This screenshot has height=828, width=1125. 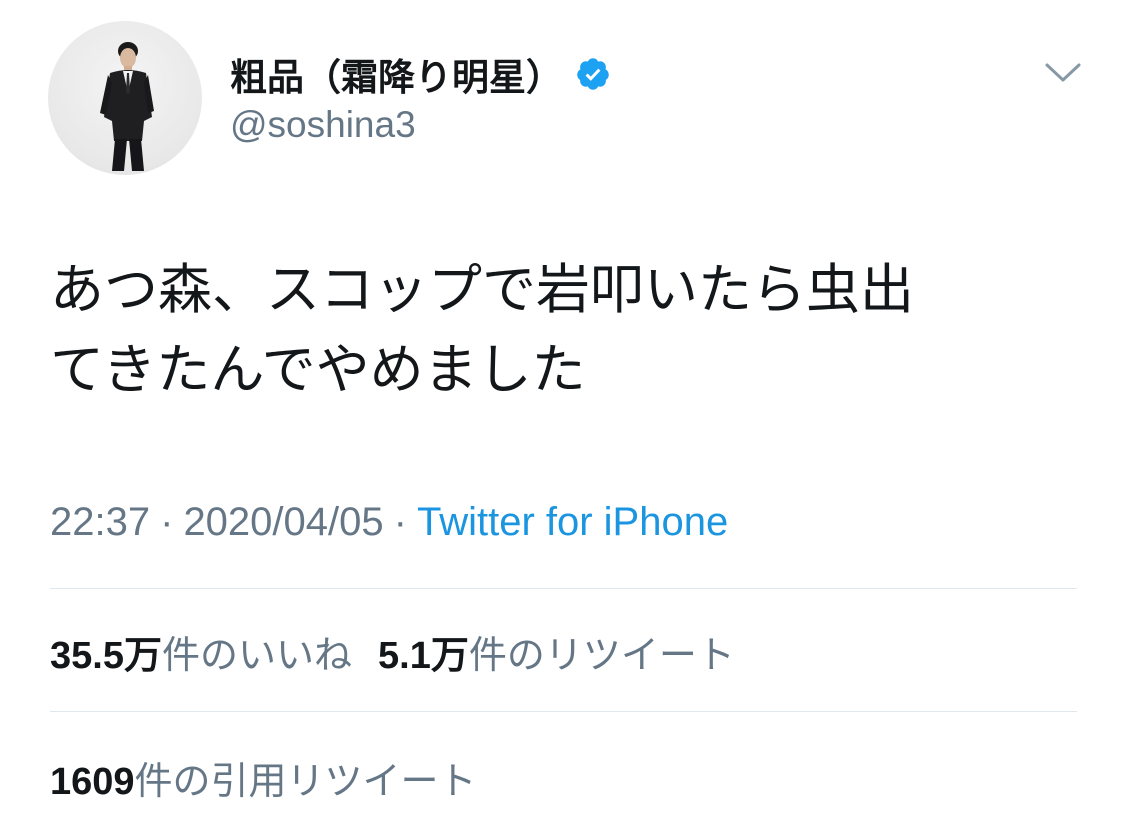 What do you see at coordinates (100, 522) in the screenshot?
I see `tweet-time: 22:37` at bounding box center [100, 522].